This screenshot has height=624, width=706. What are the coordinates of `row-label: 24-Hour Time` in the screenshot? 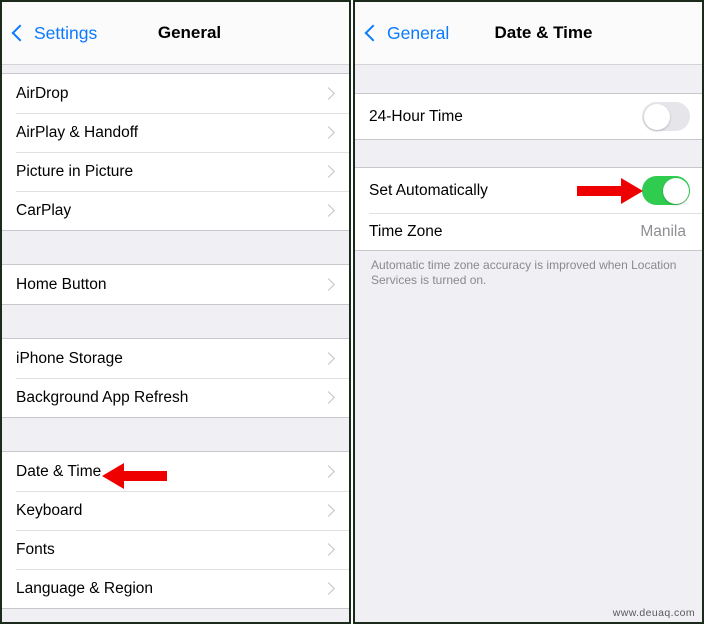 It's located at (416, 116).